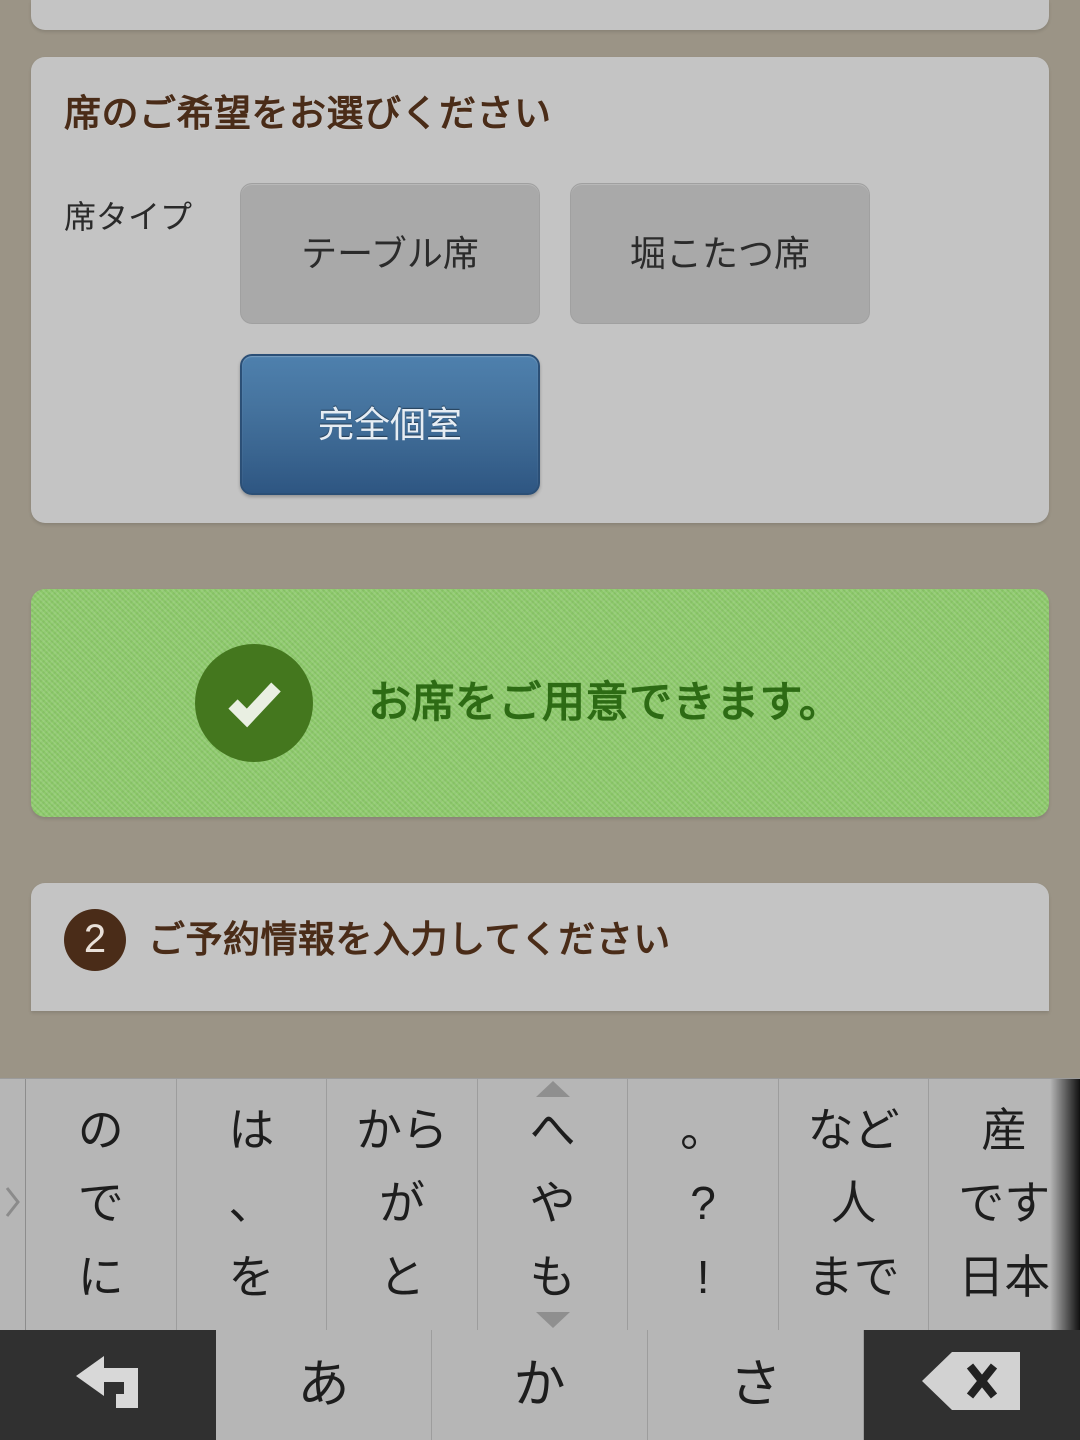 The height and width of the screenshot is (1440, 1080). I want to click on suggestion-column-3: から が と, so click(402, 1204).